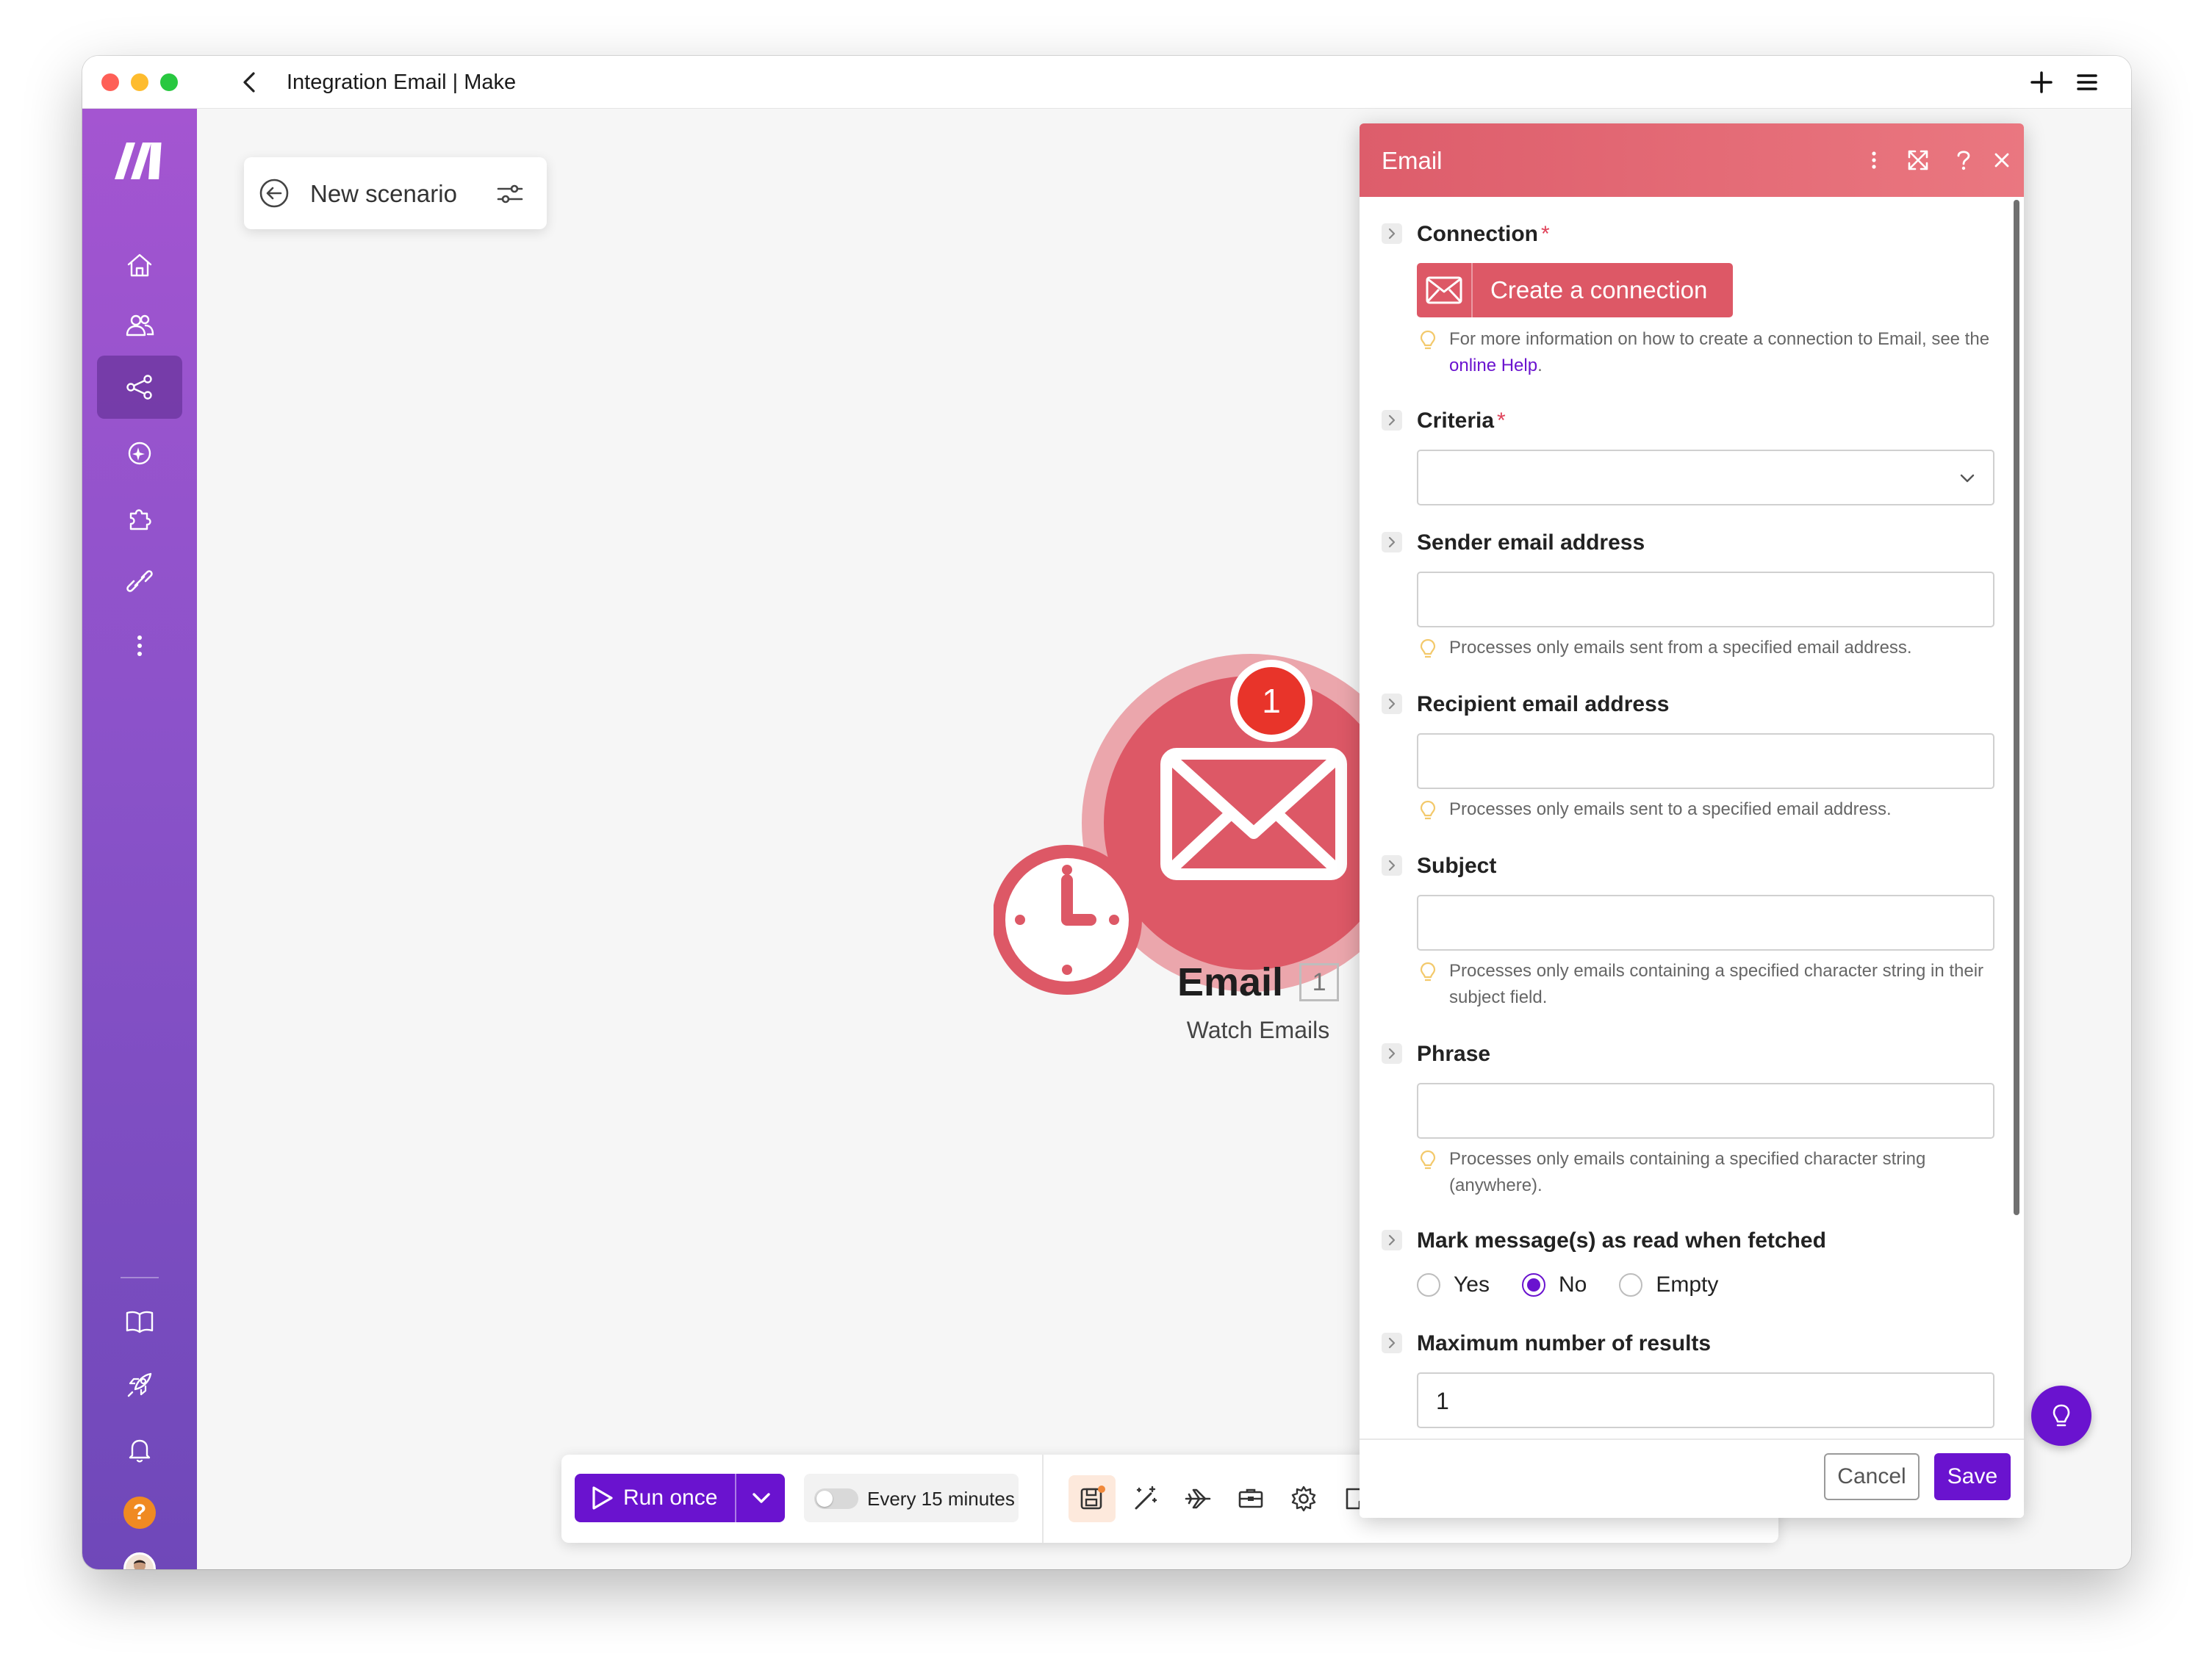  Describe the element at coordinates (1543, 704) in the screenshot. I see `recipient-email-label: Recipient email address` at that location.